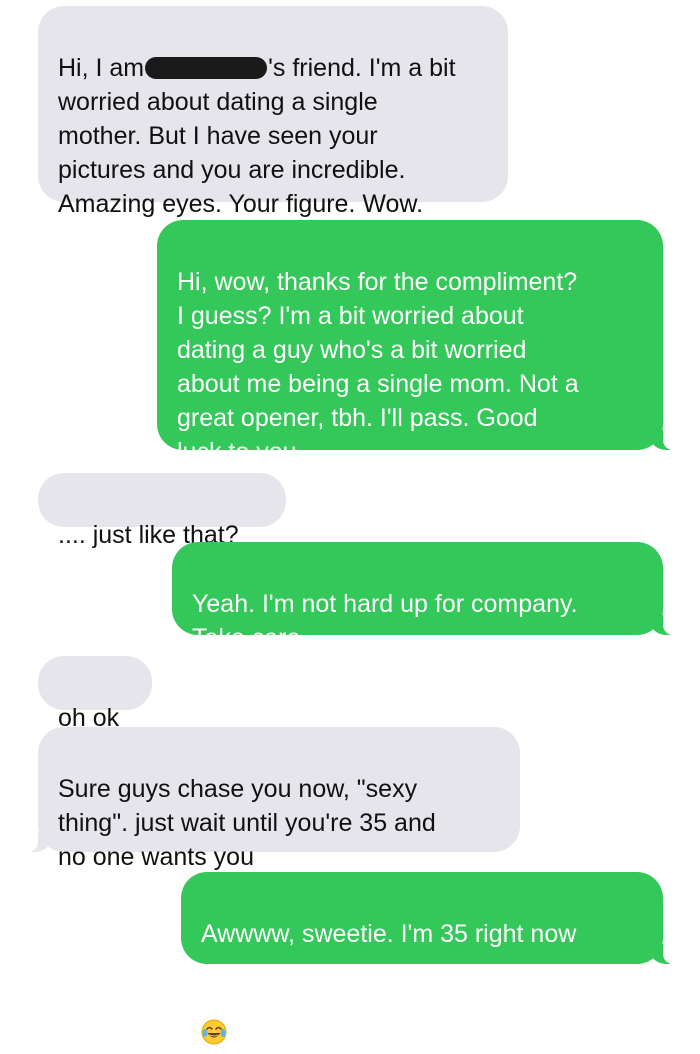 The width and height of the screenshot is (700, 1054). What do you see at coordinates (435, 958) in the screenshot?
I see `outgoing-message-bubble: Awwww, sweetie. I'm 35 right now` at bounding box center [435, 958].